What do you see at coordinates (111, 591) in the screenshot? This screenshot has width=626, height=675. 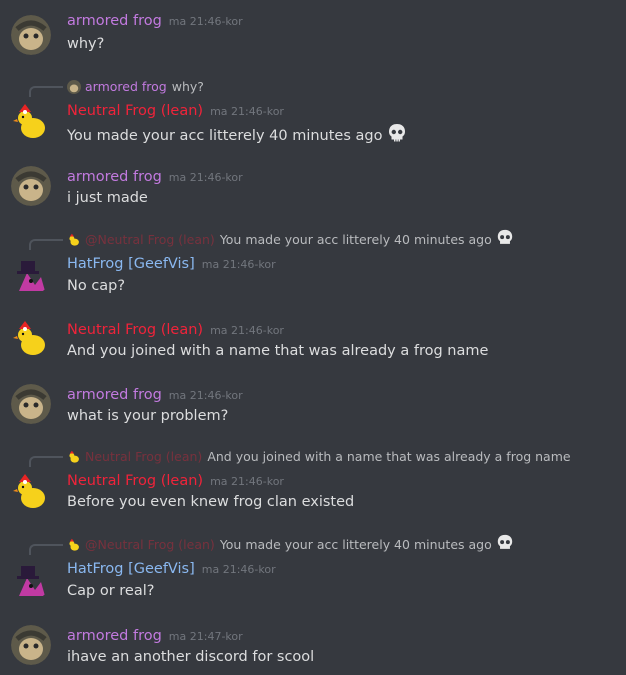 I see `message-text: Cap or real?` at bounding box center [111, 591].